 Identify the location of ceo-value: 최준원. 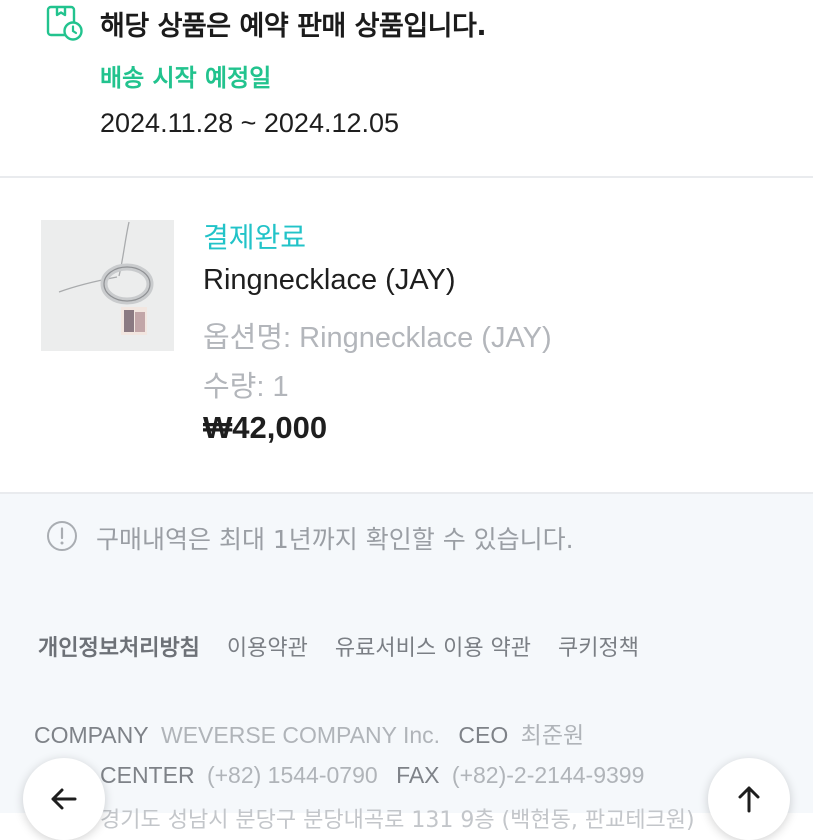
(552, 735).